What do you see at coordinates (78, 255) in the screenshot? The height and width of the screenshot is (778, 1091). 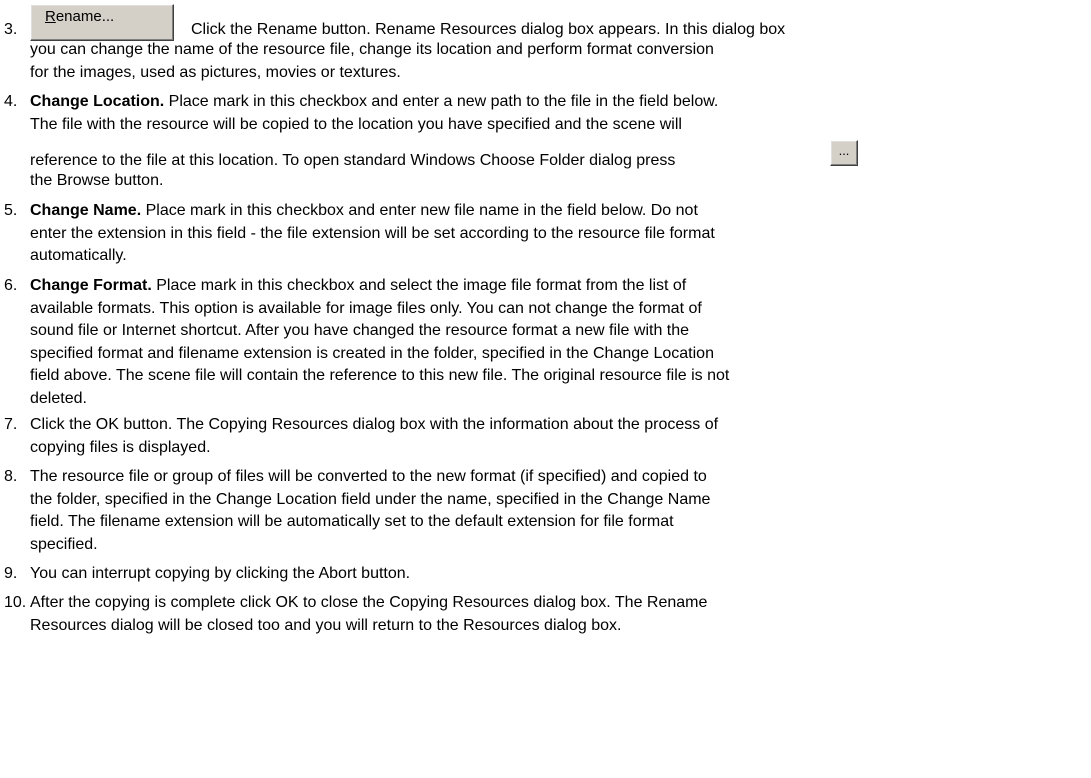 I see `step-text: automatically.` at bounding box center [78, 255].